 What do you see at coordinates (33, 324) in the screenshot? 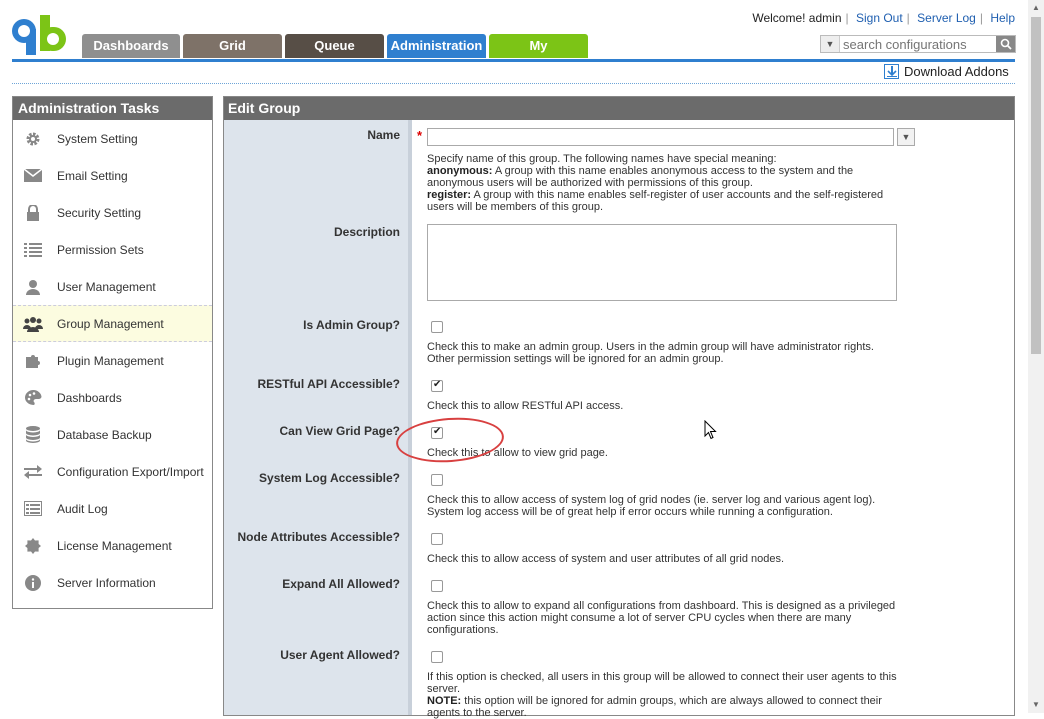
I see `group-icon` at bounding box center [33, 324].